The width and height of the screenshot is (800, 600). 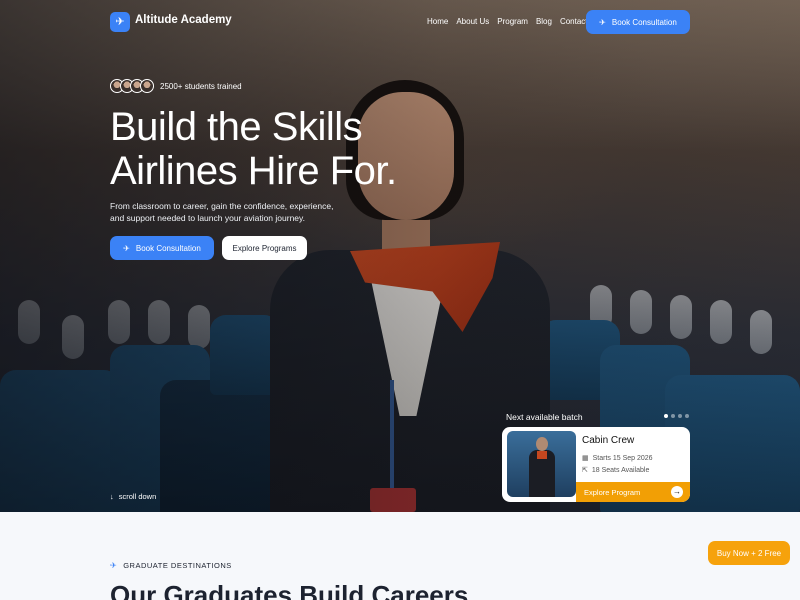 What do you see at coordinates (472, 21) in the screenshot?
I see `nav-link-about: About Us` at bounding box center [472, 21].